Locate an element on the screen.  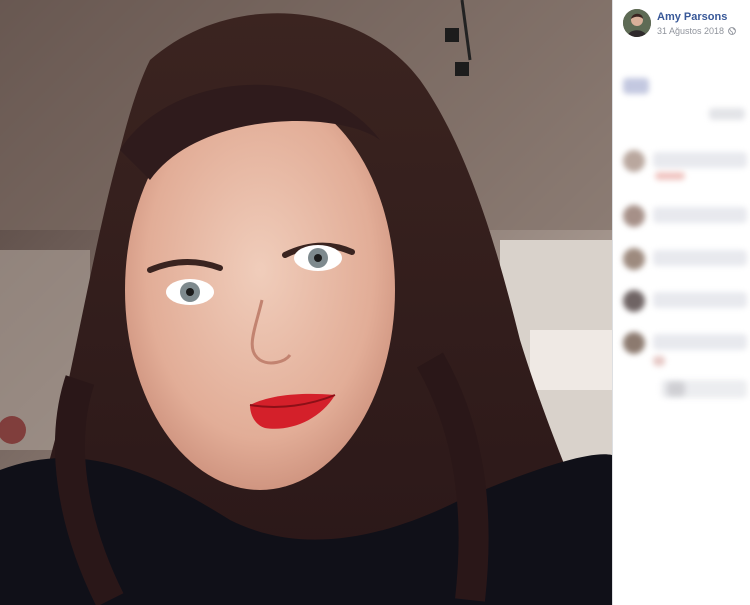
post-meta: 31 Ağustos 2018 is located at coordinates (696, 31).